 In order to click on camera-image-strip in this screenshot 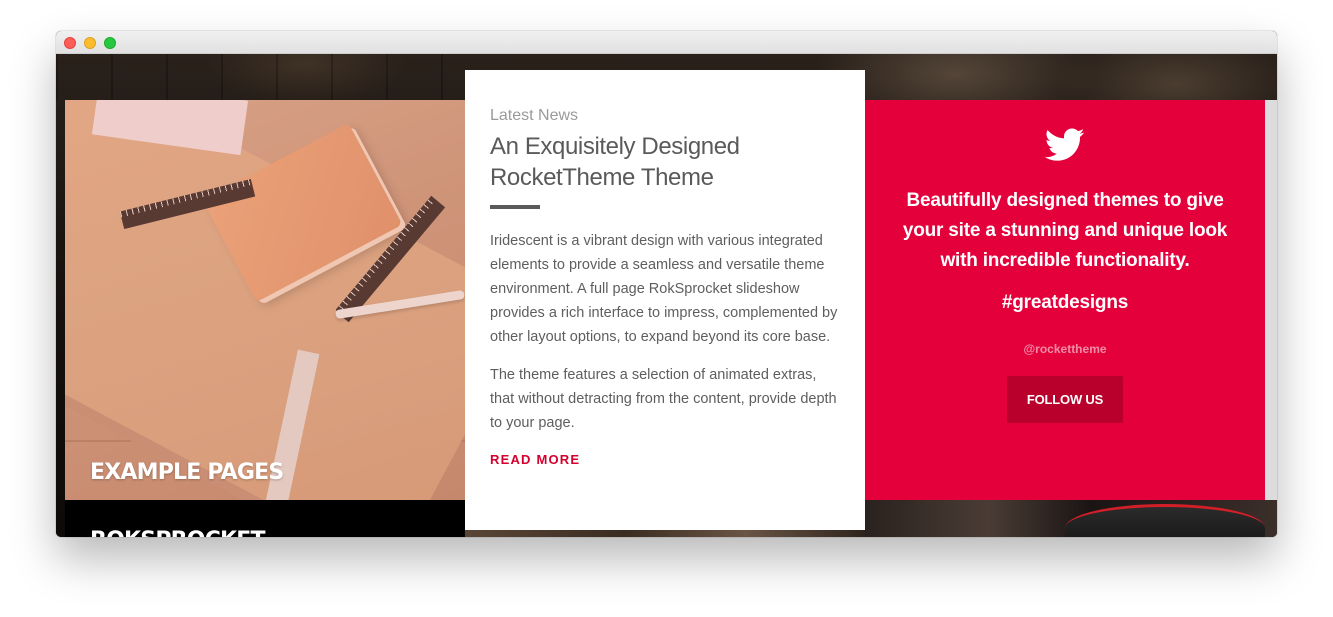, I will do `click(1071, 518)`.